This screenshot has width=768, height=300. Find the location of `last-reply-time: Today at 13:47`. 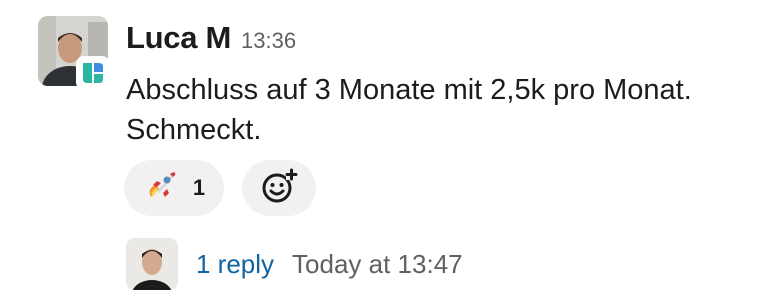

last-reply-time: Today at 13:47 is located at coordinates (377, 263).